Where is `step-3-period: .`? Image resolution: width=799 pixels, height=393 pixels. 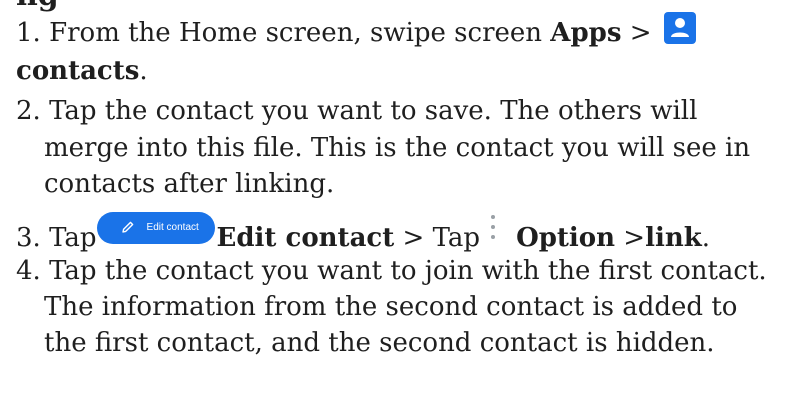 step-3-period: . is located at coordinates (706, 238).